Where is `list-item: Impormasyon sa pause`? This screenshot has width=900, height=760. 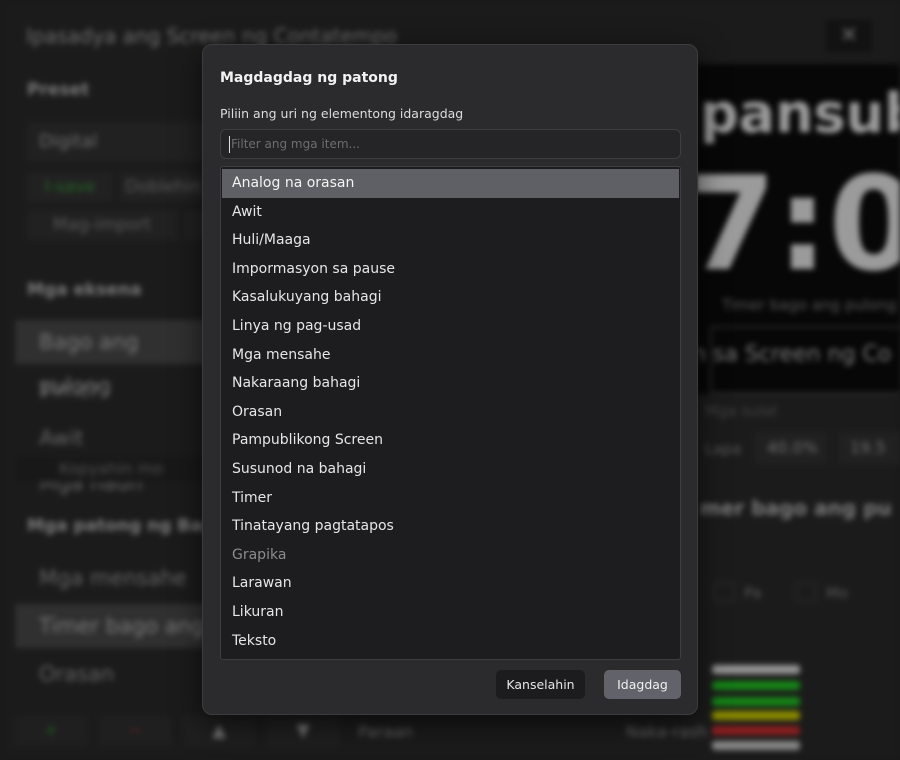 list-item: Impormasyon sa pause is located at coordinates (450, 269).